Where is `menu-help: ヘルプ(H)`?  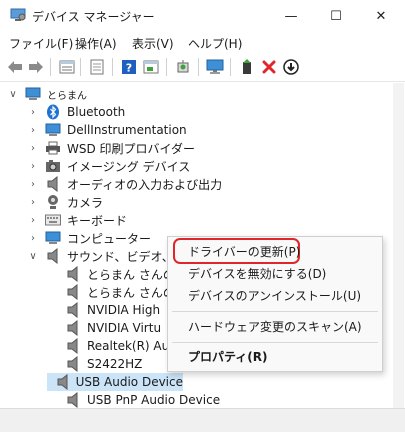 menu-help: ヘルプ(H) is located at coordinates (215, 43).